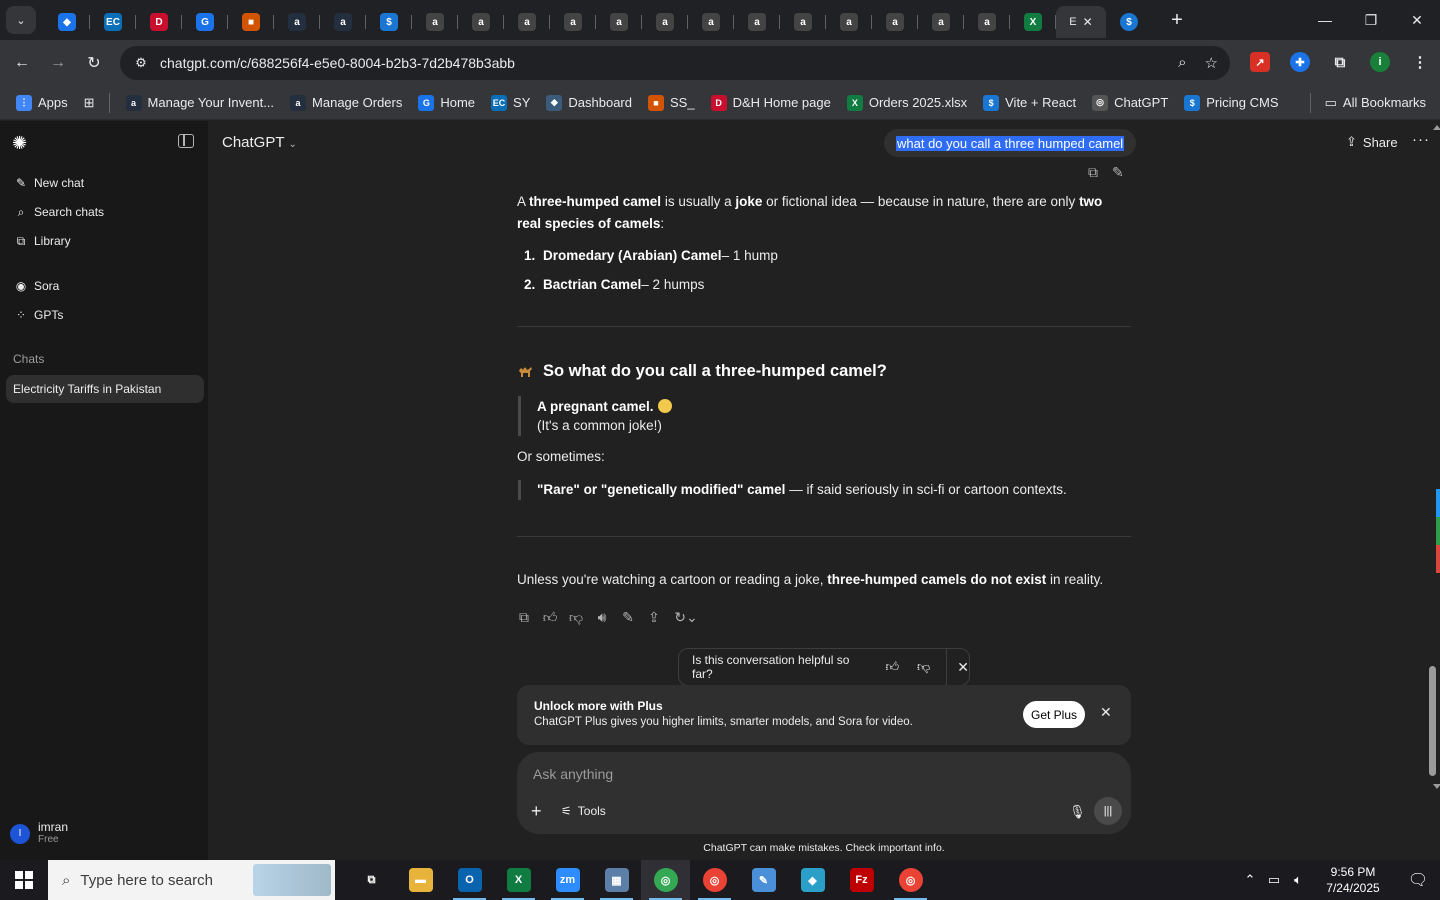  I want to click on menu-kebab-icon: ⋮, so click(1420, 62).